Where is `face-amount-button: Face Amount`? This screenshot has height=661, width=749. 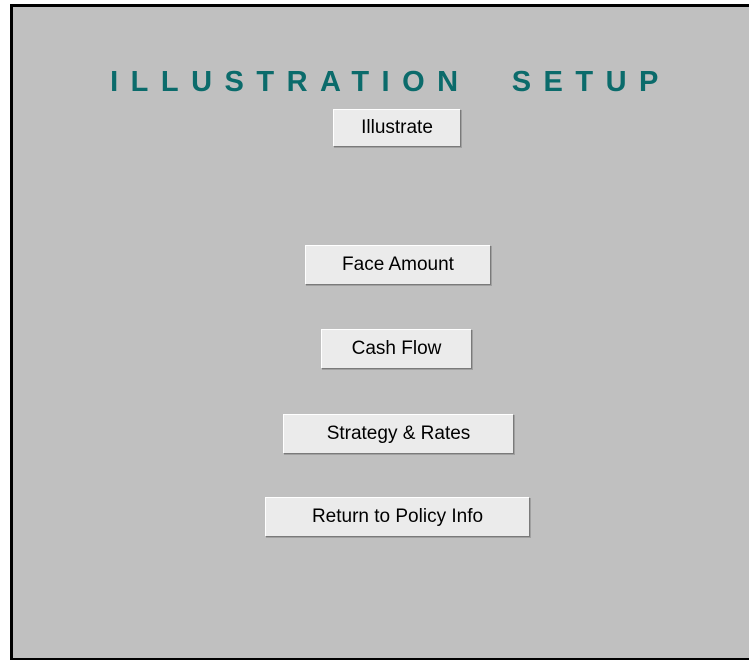 face-amount-button: Face Amount is located at coordinates (398, 265).